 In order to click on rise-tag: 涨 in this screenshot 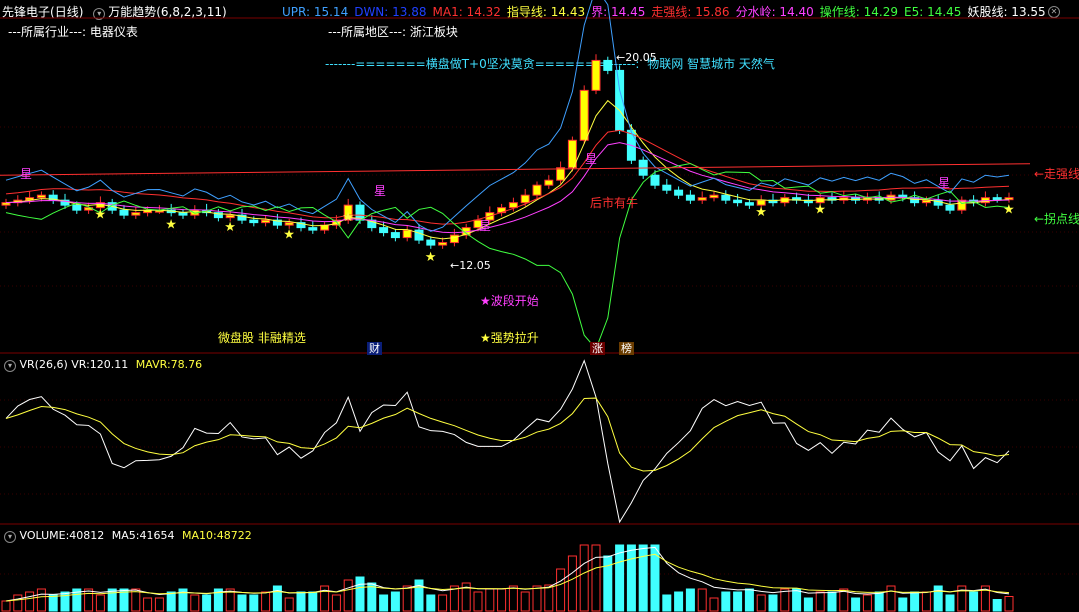, I will do `click(597, 348)`.